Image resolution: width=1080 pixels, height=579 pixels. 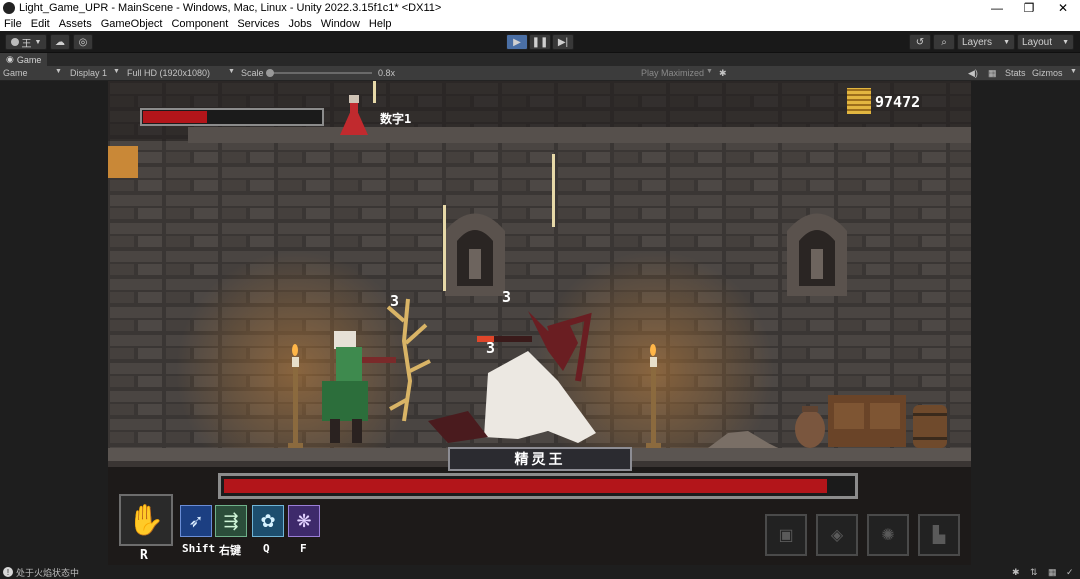 I want to click on menu-gameobject: GameObject, so click(x=132, y=24).